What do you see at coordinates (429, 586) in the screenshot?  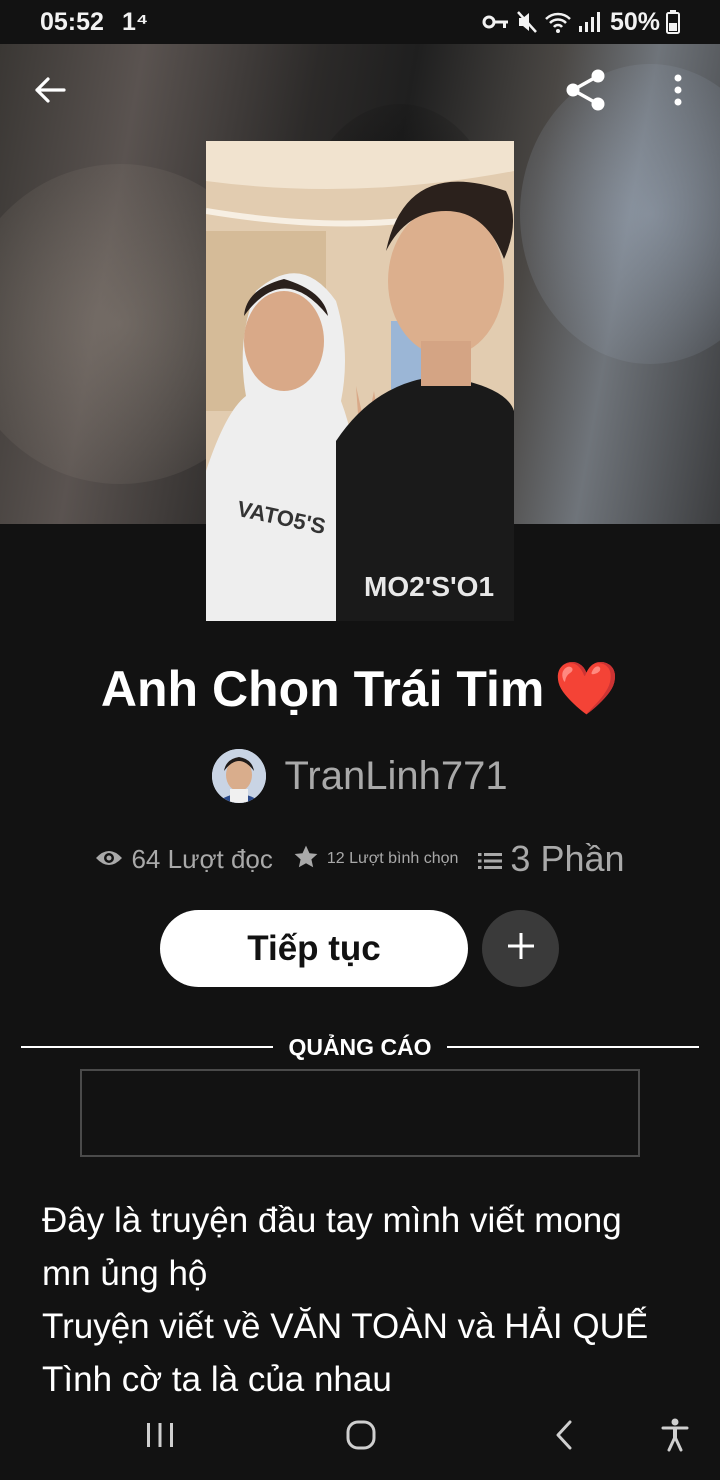 I see `svg-text: MO2'S'O1` at bounding box center [429, 586].